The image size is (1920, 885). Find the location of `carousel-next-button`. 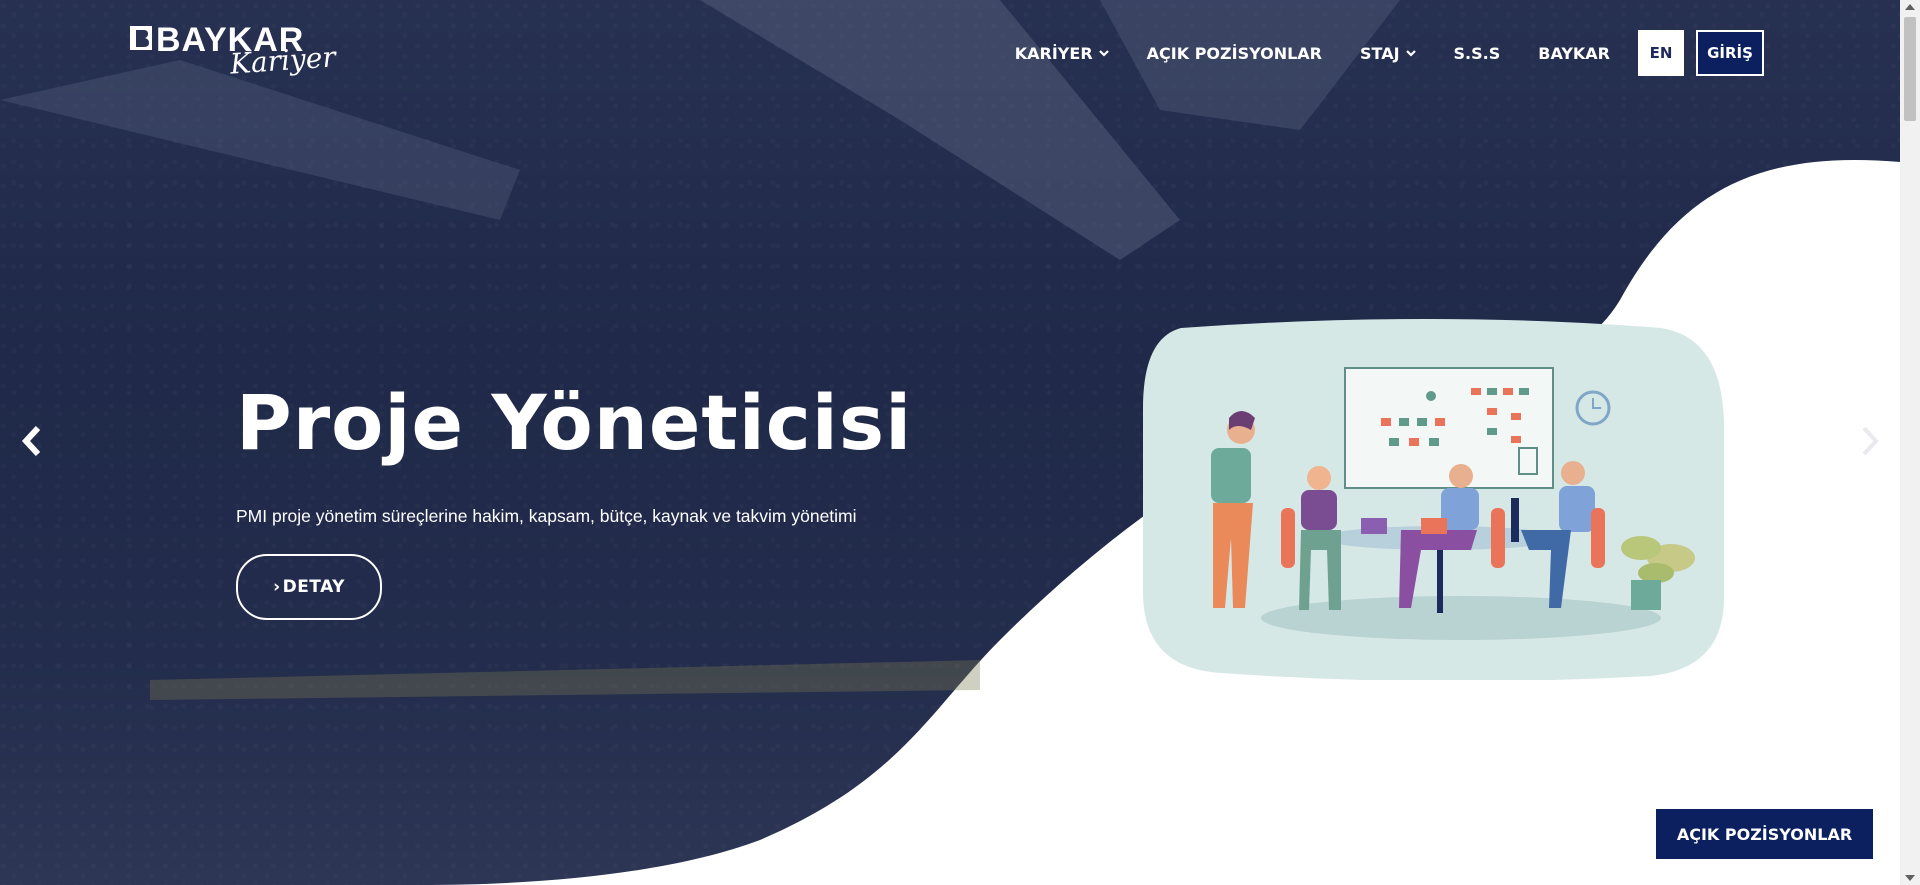

carousel-next-button is located at coordinates (1869, 441).